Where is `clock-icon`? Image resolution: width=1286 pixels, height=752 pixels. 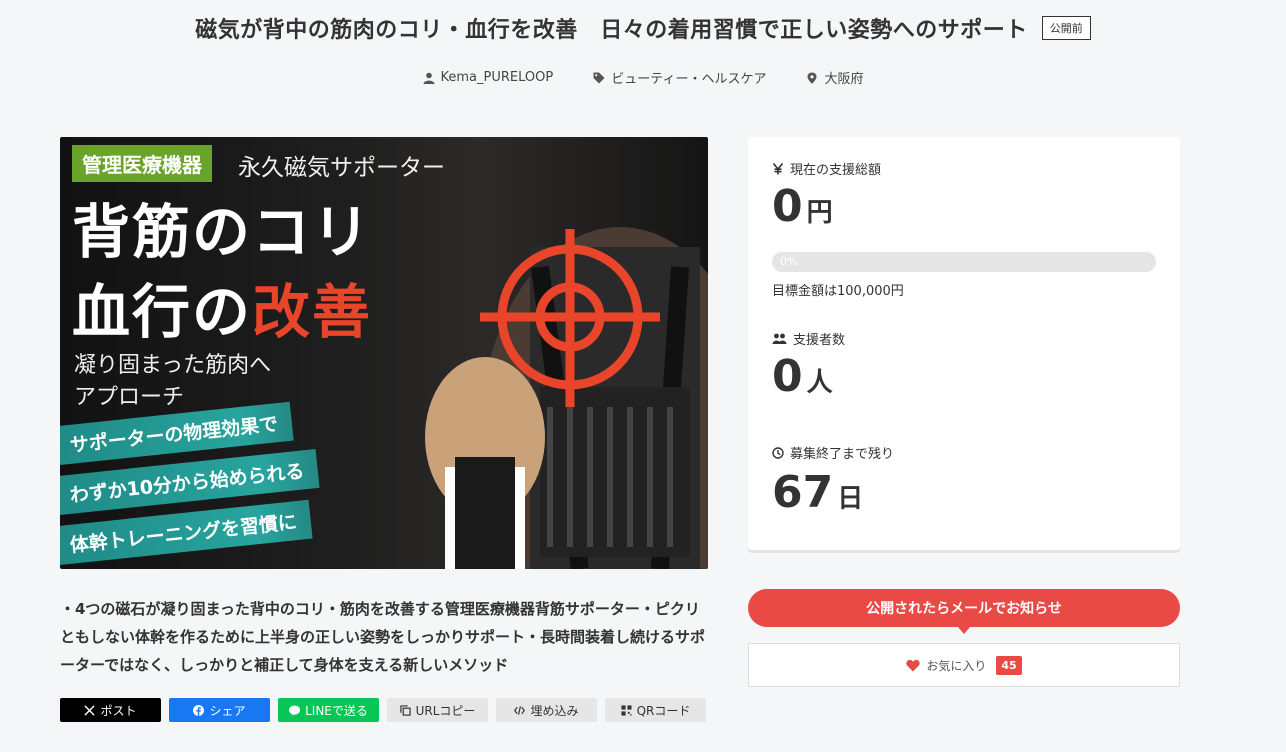
clock-icon is located at coordinates (778, 452).